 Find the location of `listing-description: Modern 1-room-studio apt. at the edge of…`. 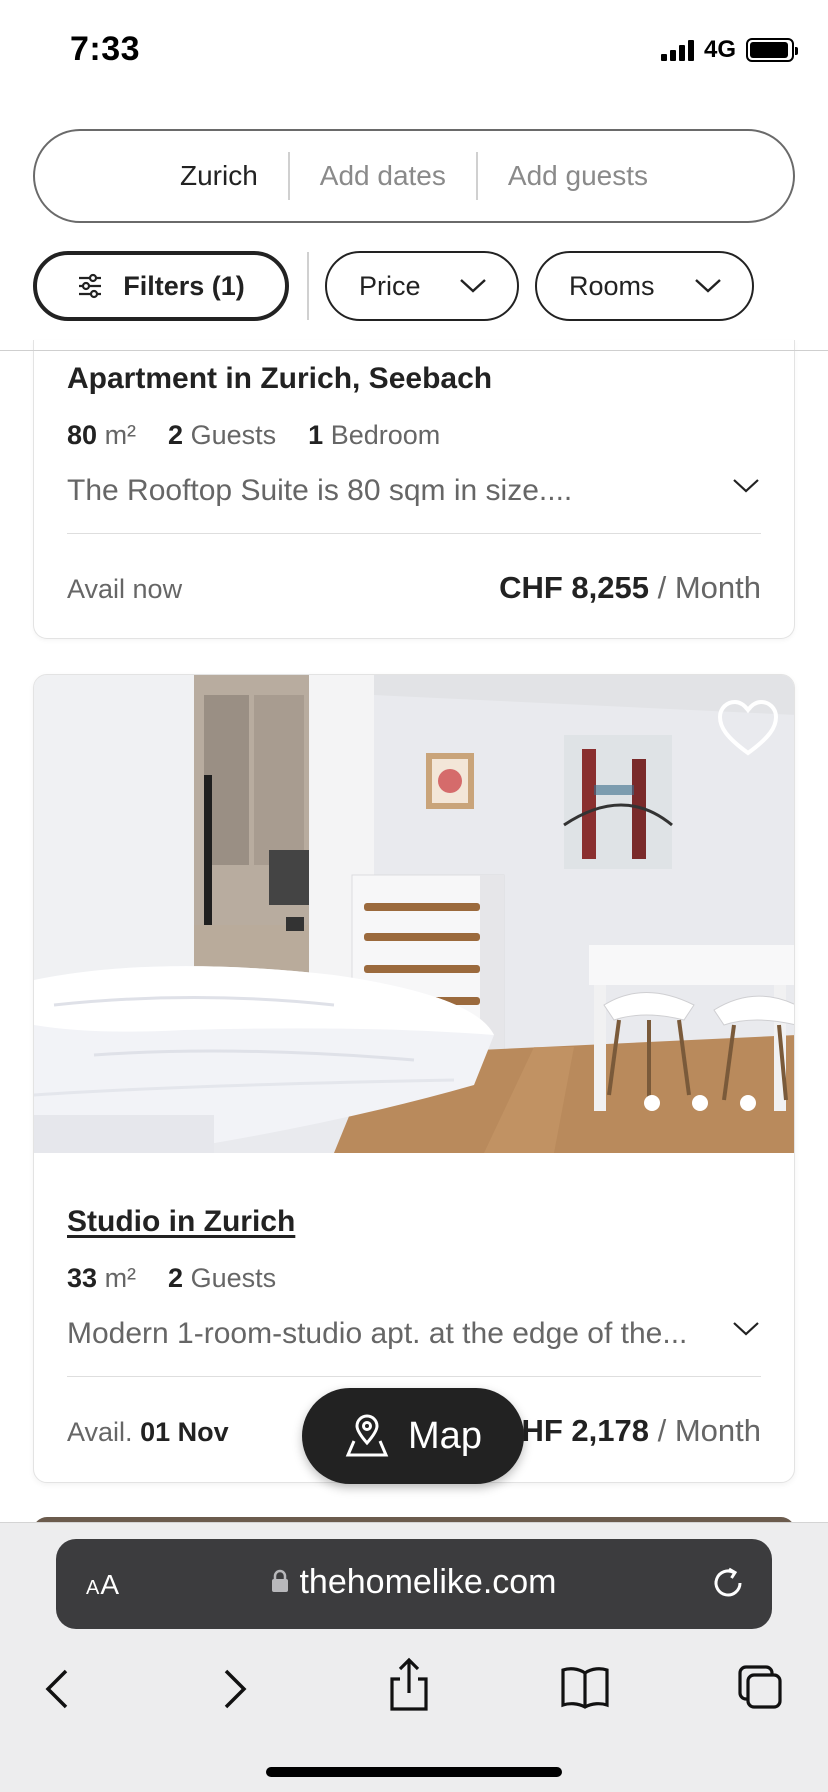

listing-description: Modern 1-room-studio apt. at the edge of… is located at coordinates (377, 1333).